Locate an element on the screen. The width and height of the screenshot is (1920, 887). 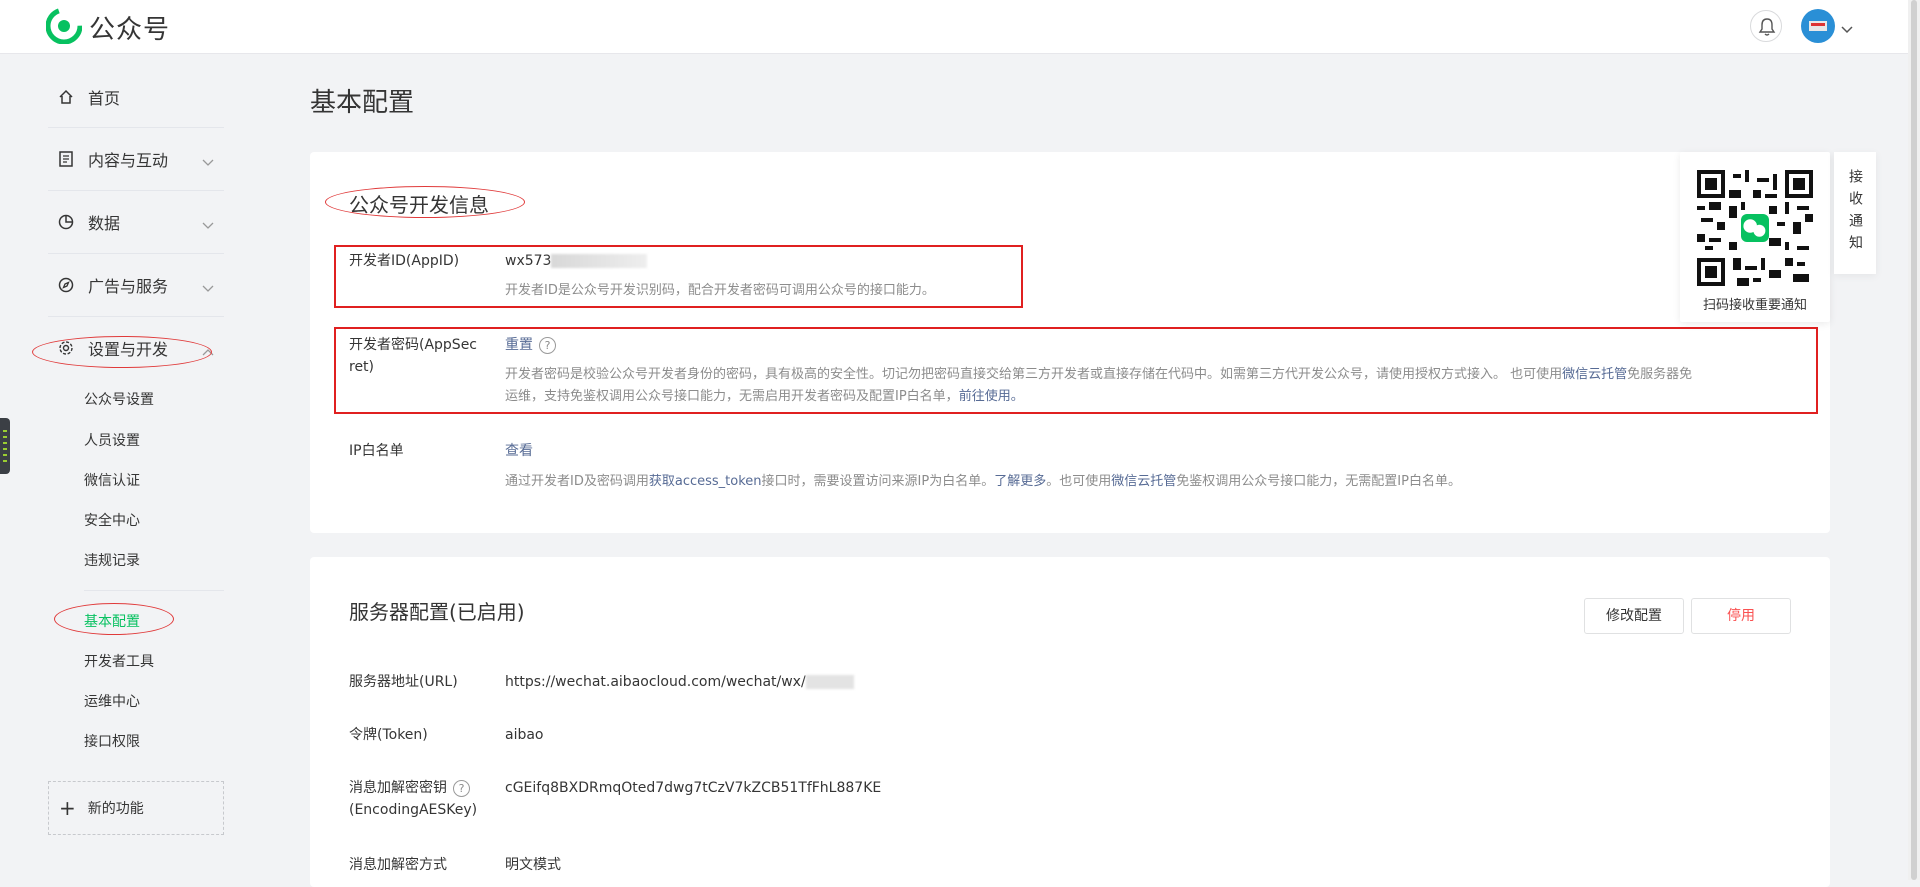
side-tab-label: 接收通知 is located at coordinates (1855, 213).